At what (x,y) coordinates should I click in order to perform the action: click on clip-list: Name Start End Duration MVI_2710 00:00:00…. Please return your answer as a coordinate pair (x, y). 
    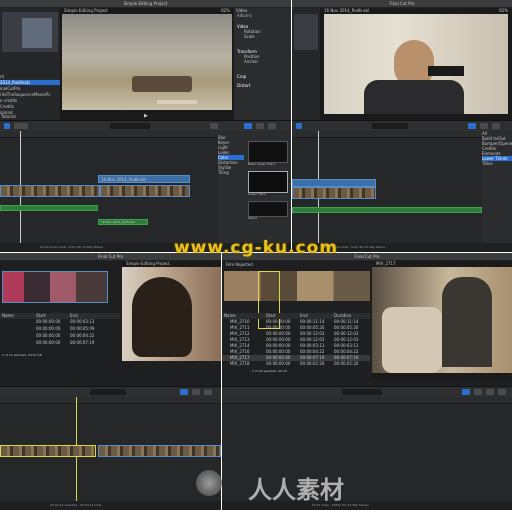
    Looking at the image, I should click on (296, 343).